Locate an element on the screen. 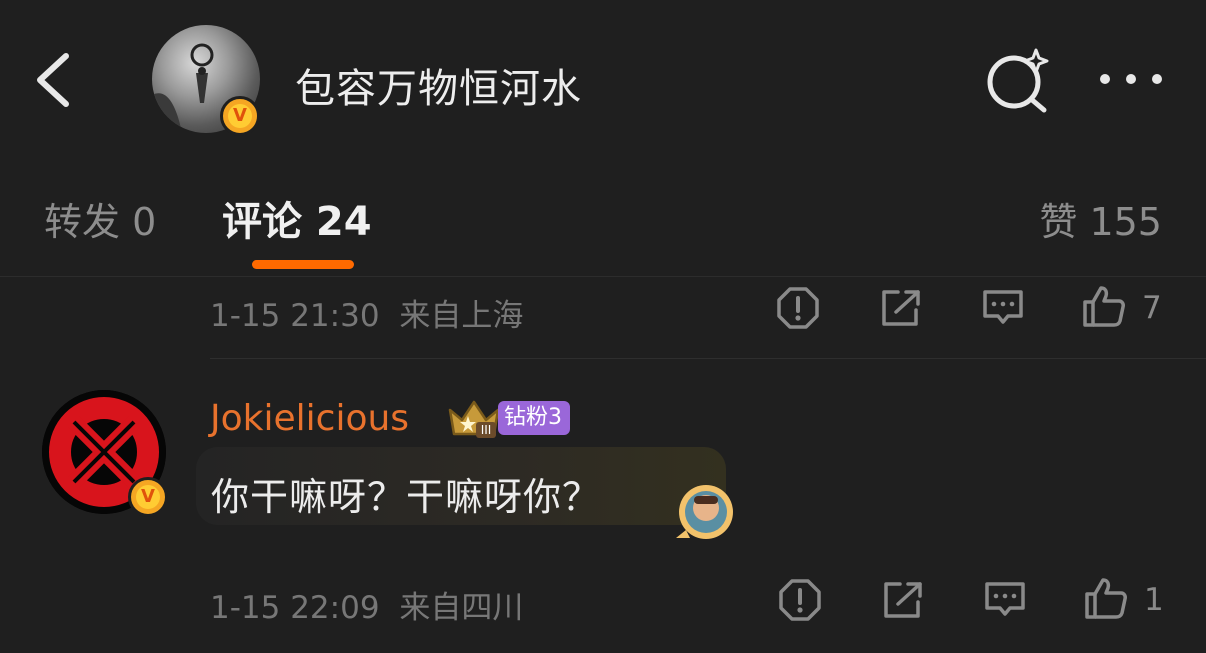 The width and height of the screenshot is (1206, 653). comment-meta: 1-15 21:30 来自上海 is located at coordinates (366, 312).